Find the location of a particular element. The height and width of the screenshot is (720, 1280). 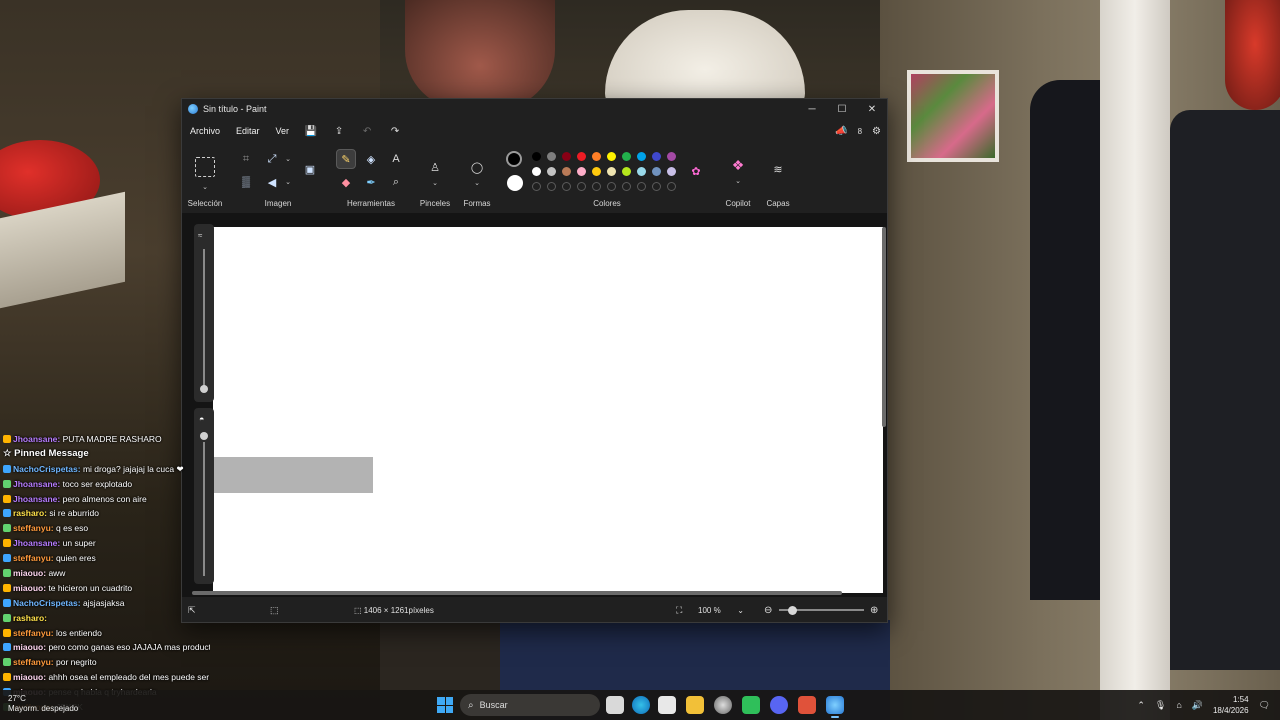

edit-colors-icon: ✿ is located at coordinates (696, 171).